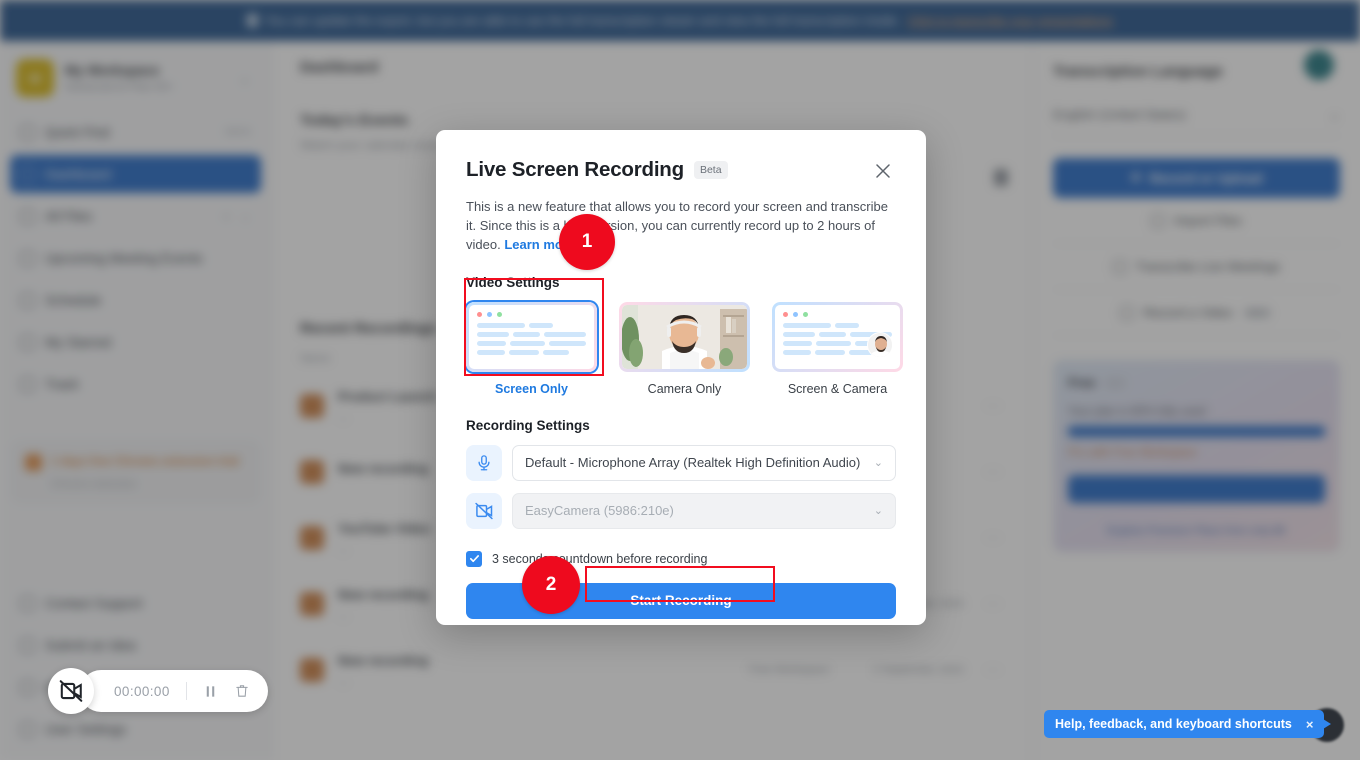  What do you see at coordinates (474, 558) in the screenshot?
I see `countdown-checkbox` at bounding box center [474, 558].